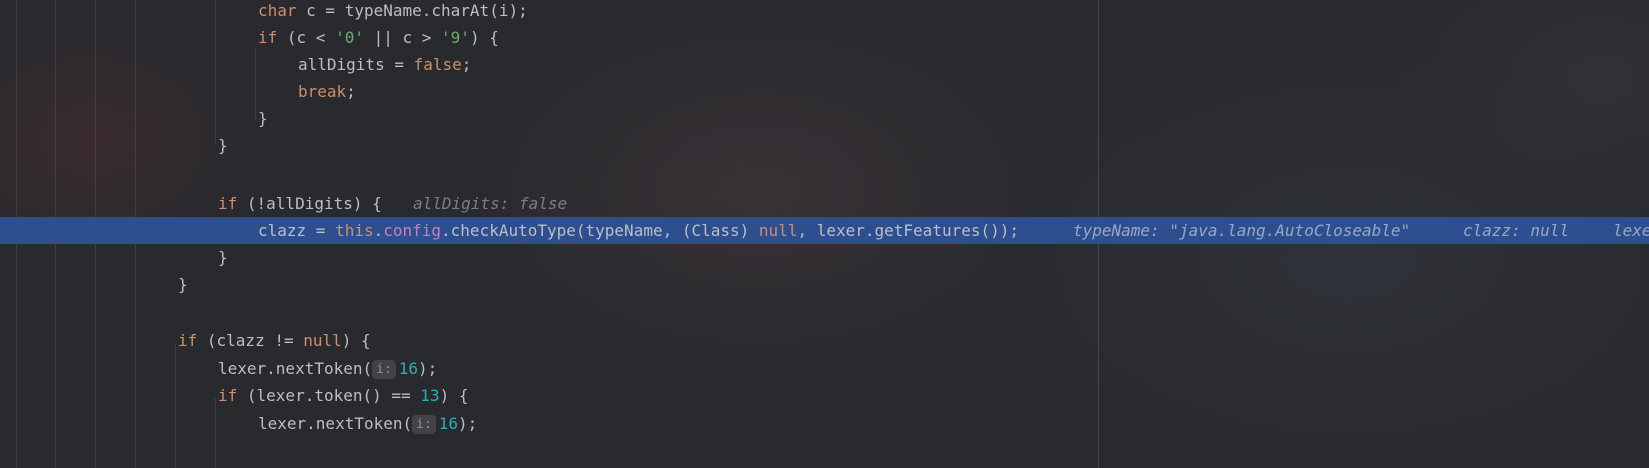 The image size is (1649, 468). Describe the element at coordinates (824, 12) in the screenshot. I see `code-line: char c = typeName.charAt(i);` at that location.